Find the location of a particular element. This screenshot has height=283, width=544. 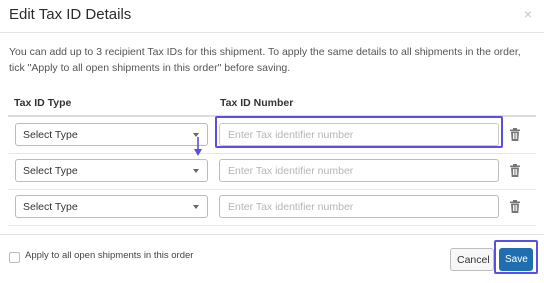

dialog-header: Edit Tax ID Details × is located at coordinates (272, 16).